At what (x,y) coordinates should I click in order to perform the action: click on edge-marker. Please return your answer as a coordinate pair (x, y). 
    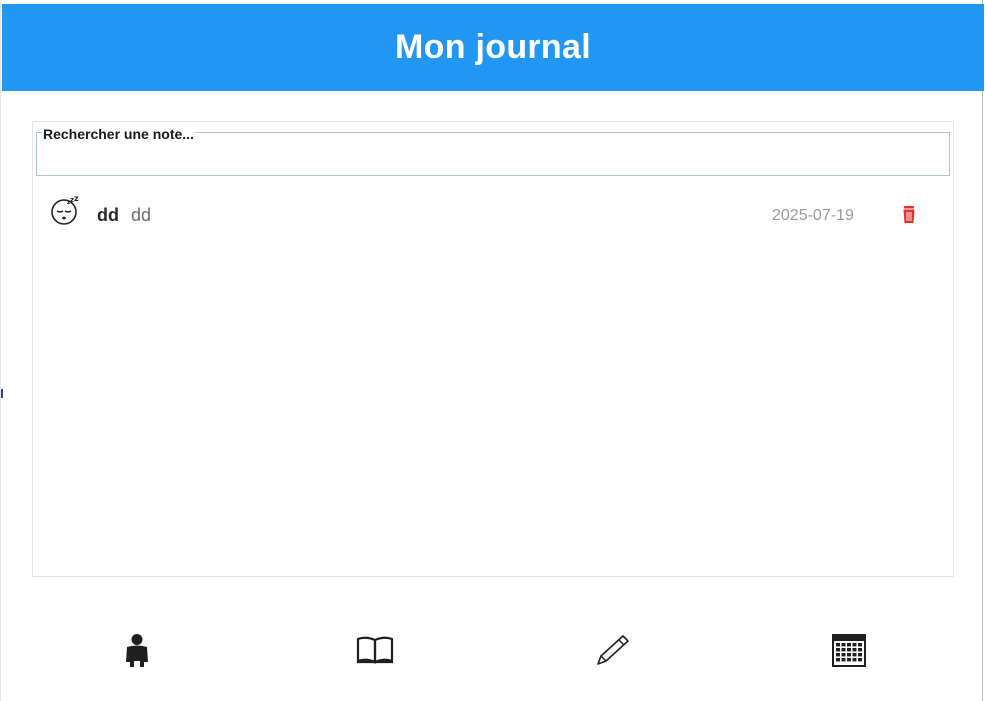
    Looking at the image, I should click on (2, 393).